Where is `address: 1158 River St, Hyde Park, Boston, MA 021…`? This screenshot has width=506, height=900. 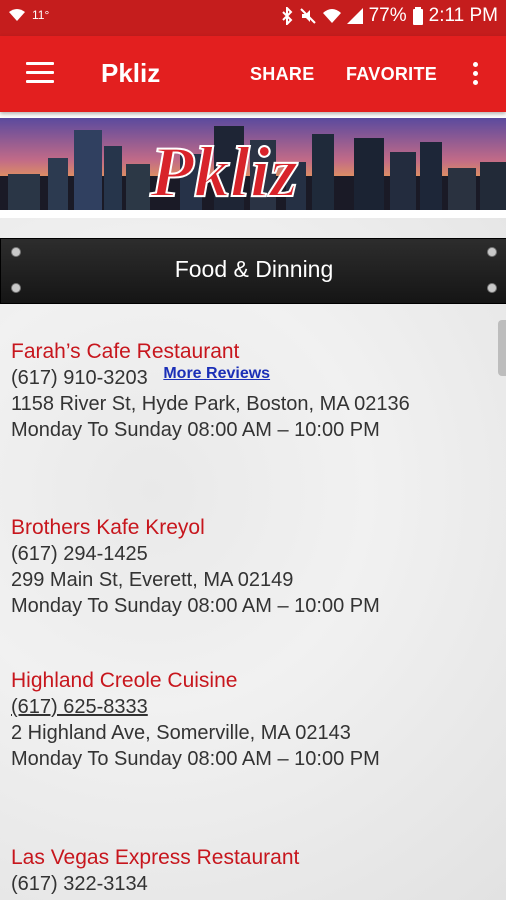 address: 1158 River St, Hyde Park, Boston, MA 021… is located at coordinates (210, 404).